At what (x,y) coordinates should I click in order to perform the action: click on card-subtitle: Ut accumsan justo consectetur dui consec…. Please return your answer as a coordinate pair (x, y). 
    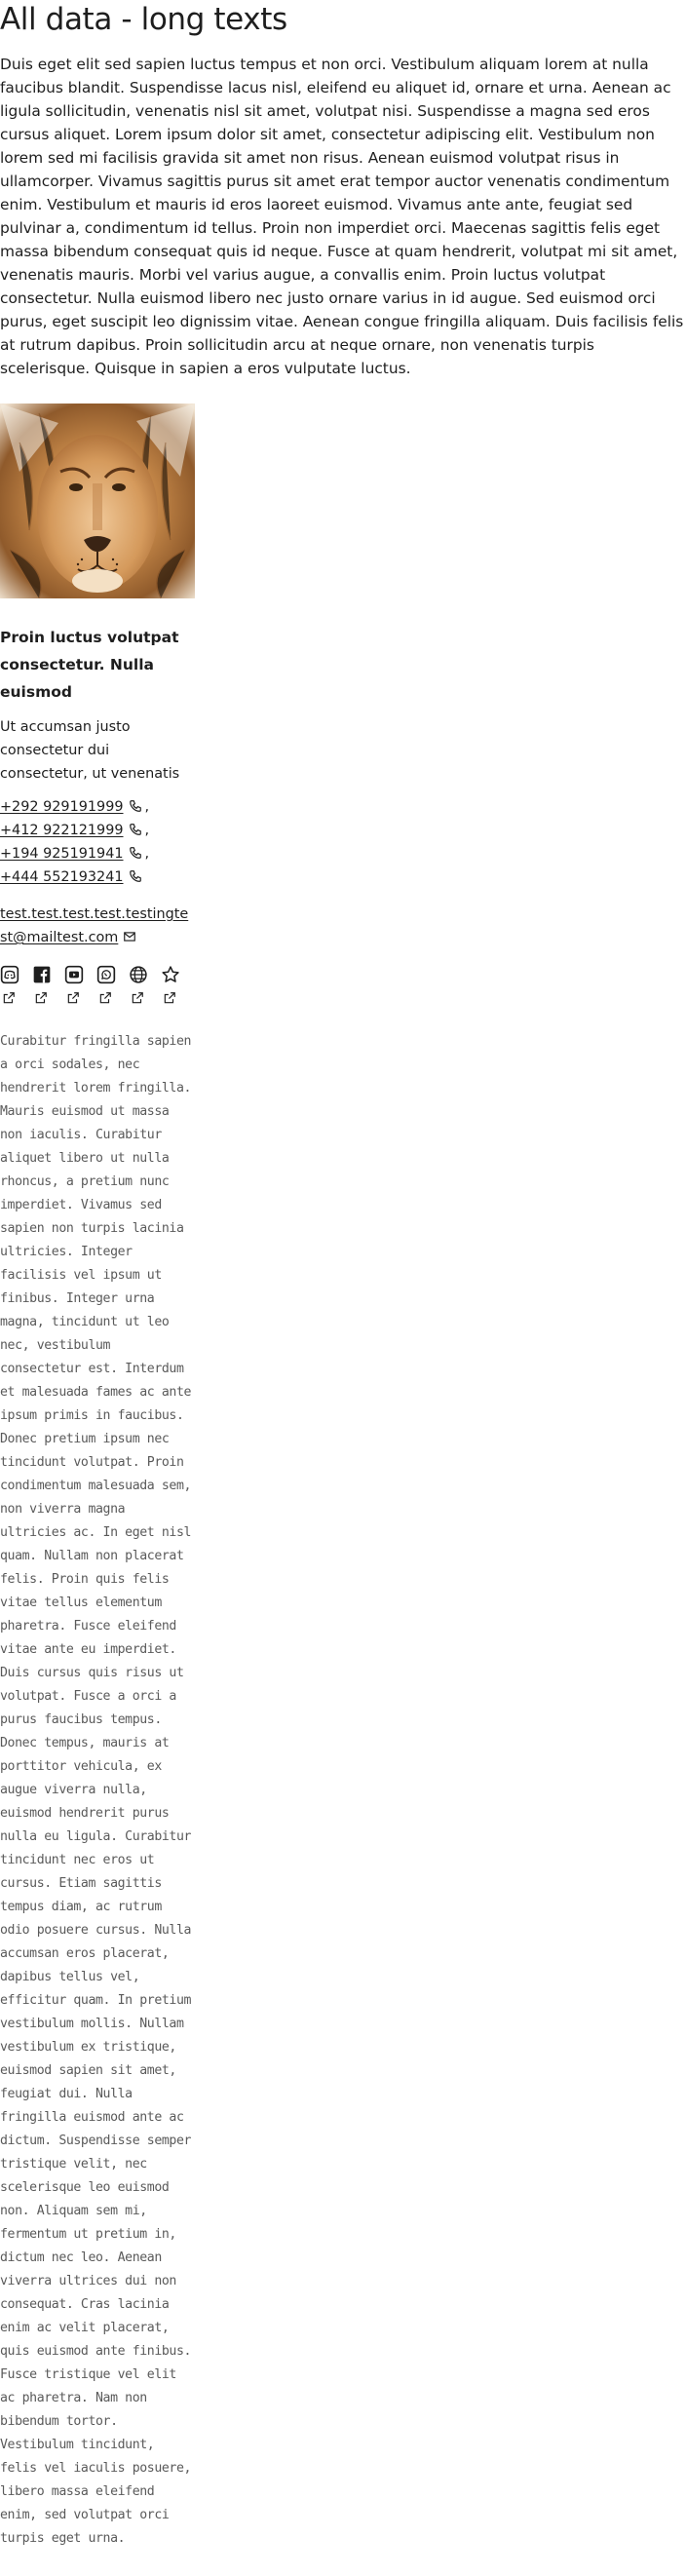
    Looking at the image, I should click on (90, 750).